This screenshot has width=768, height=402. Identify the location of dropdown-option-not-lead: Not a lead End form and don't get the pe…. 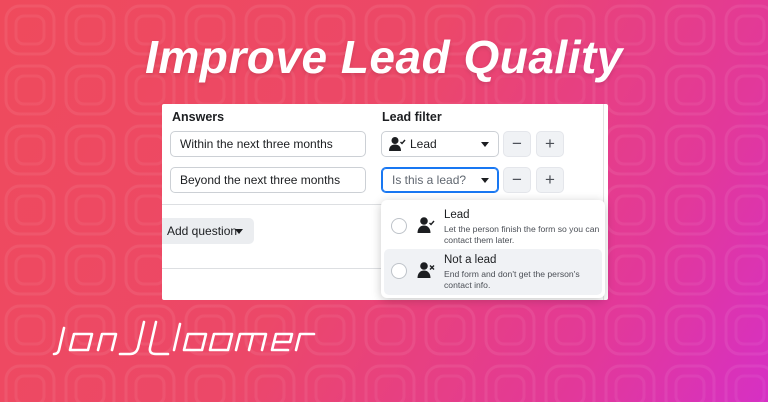
(493, 272).